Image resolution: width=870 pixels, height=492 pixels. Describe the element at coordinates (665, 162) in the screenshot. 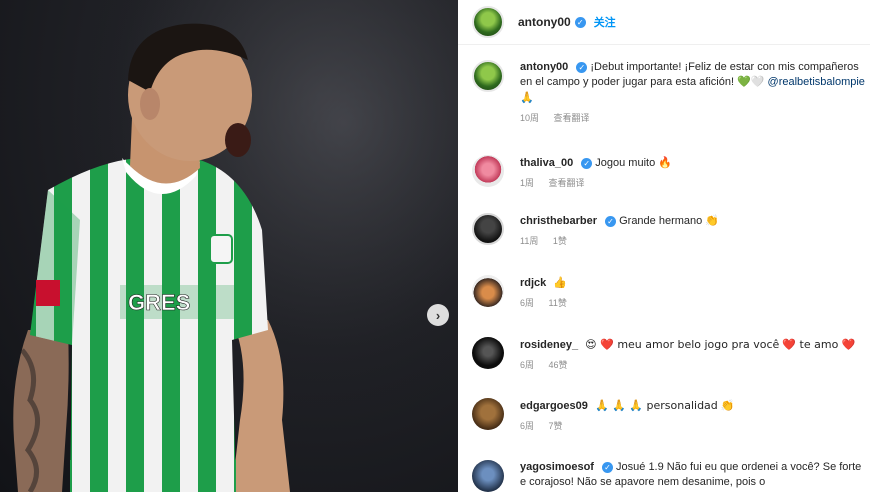

I see `comment-emoji: 🔥` at that location.